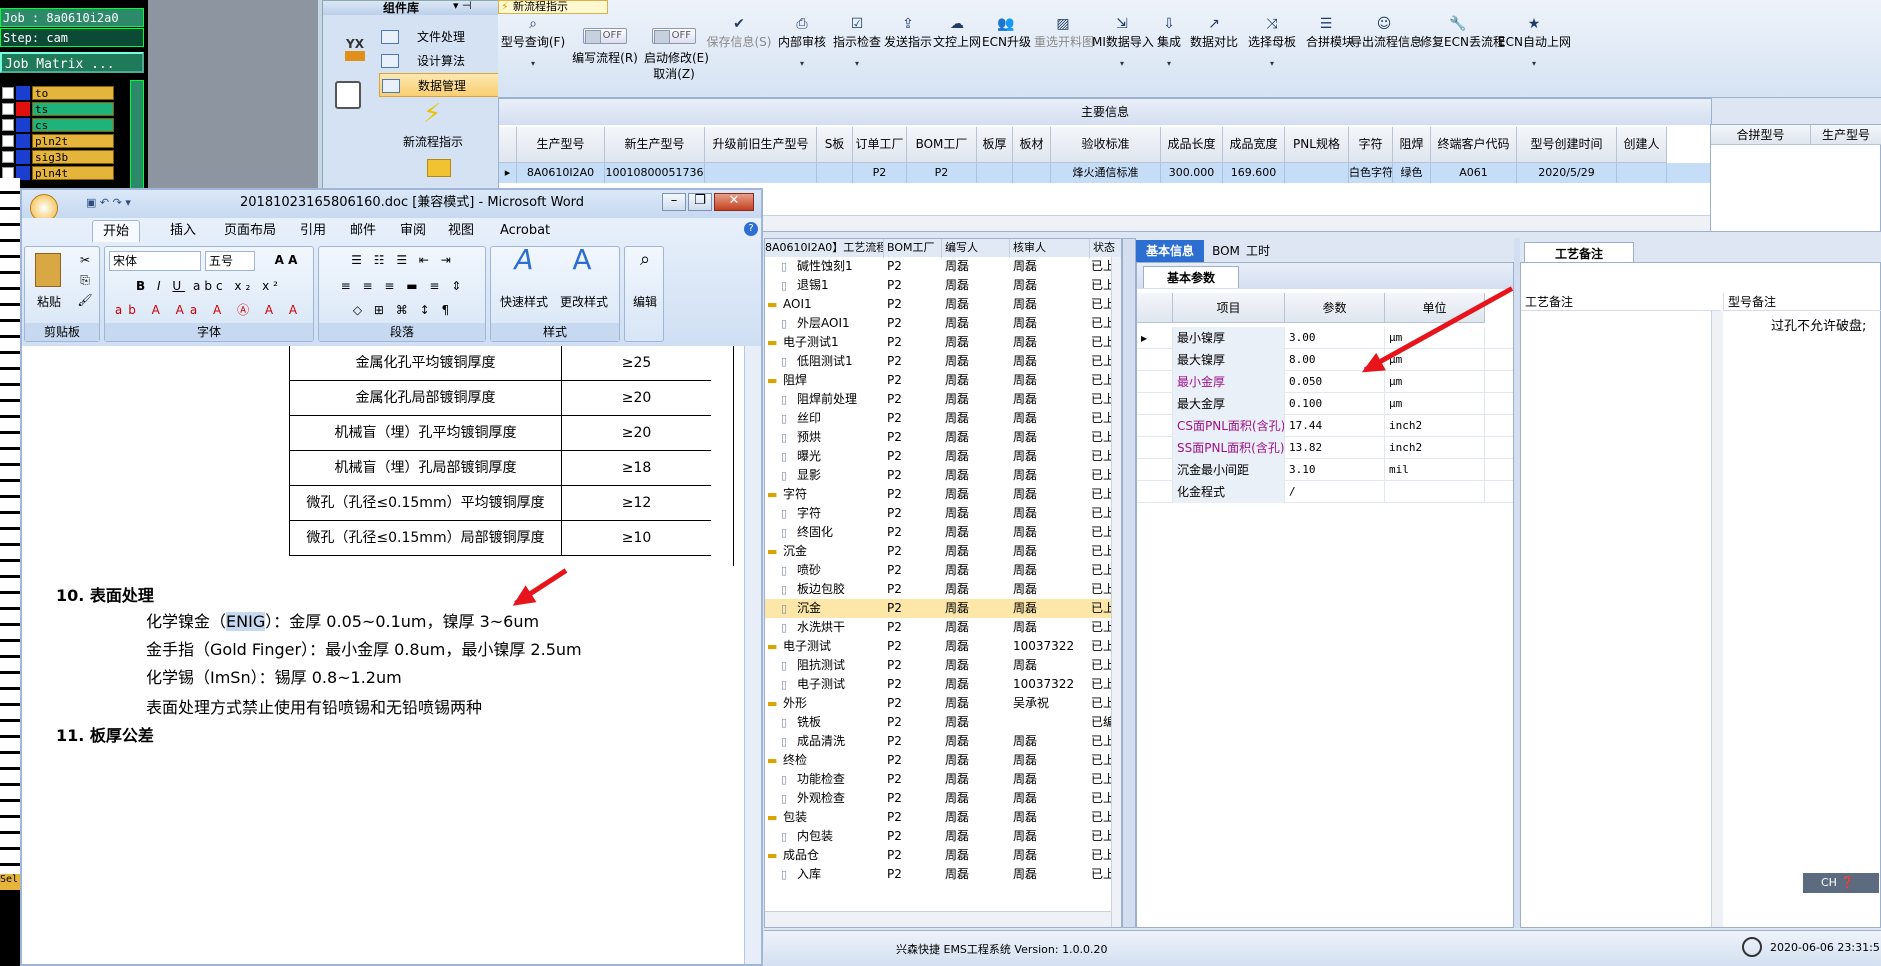 This screenshot has width=1881, height=966. Describe the element at coordinates (1032, 145) in the screenshot. I see `col-header: 板材` at that location.